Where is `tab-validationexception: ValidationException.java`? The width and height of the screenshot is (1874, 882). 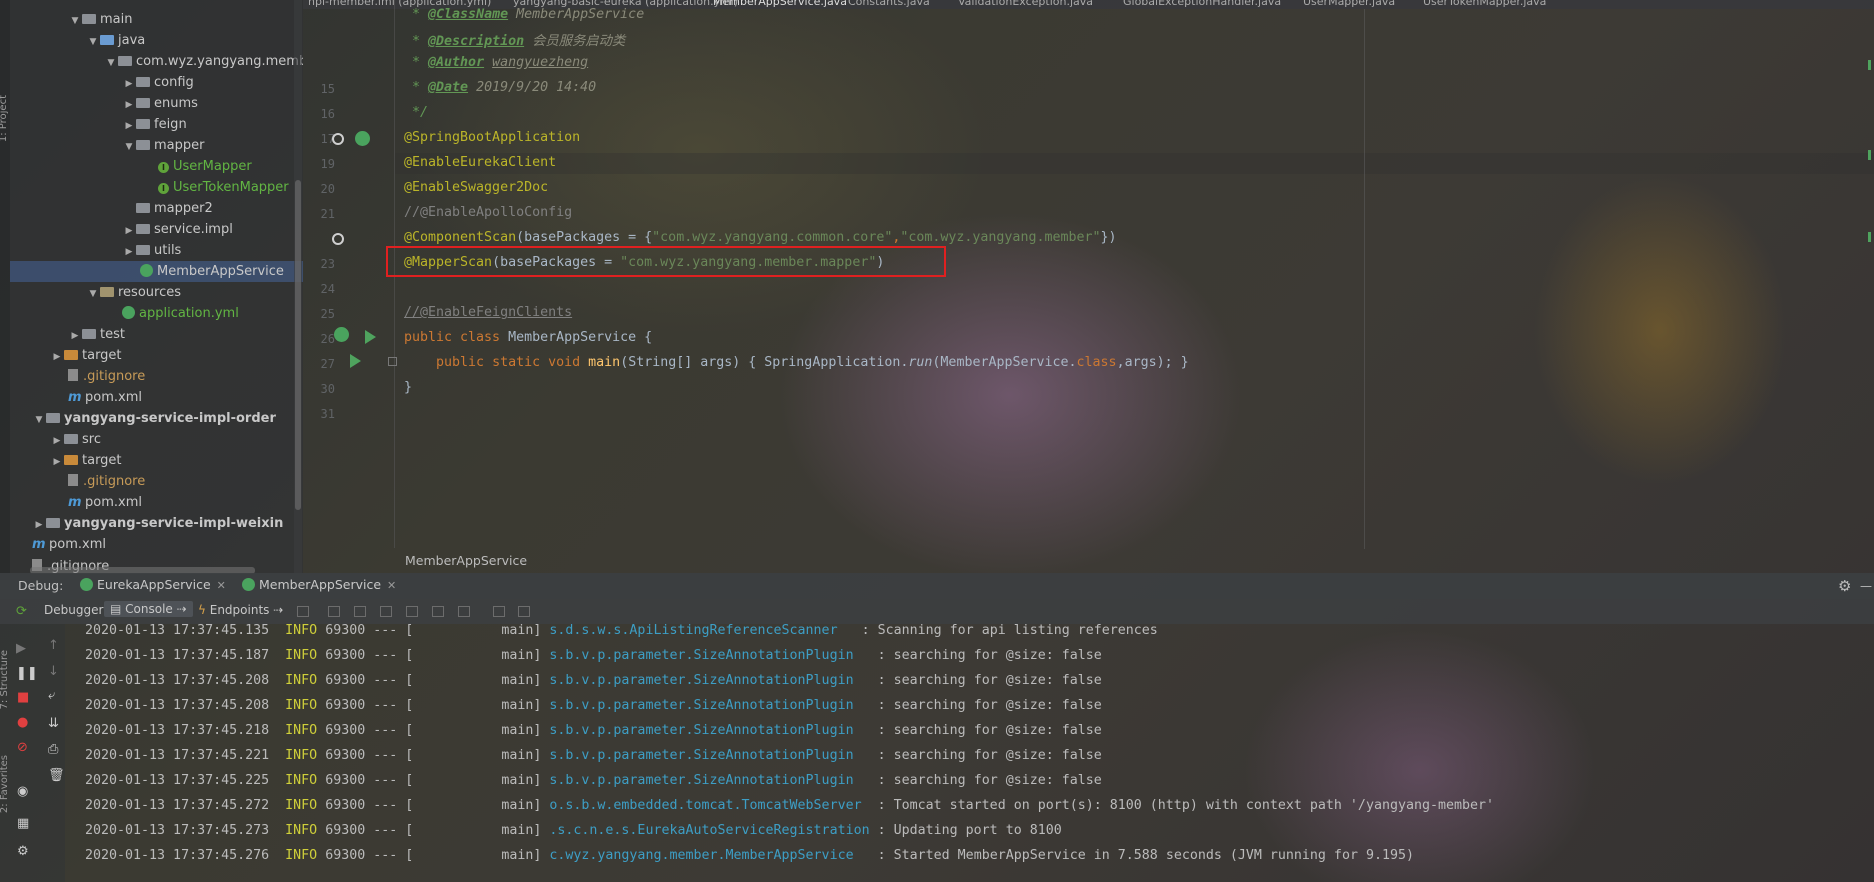 tab-validationexception: ValidationException.java is located at coordinates (1025, 4).